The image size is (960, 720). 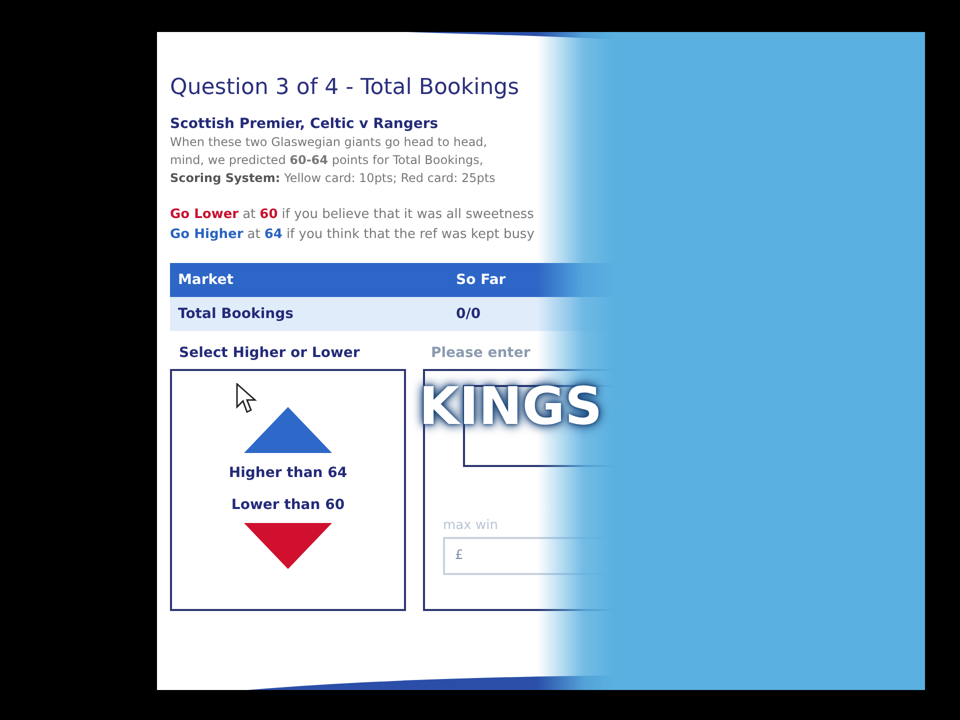 I want to click on column-header: Market, so click(x=206, y=280).